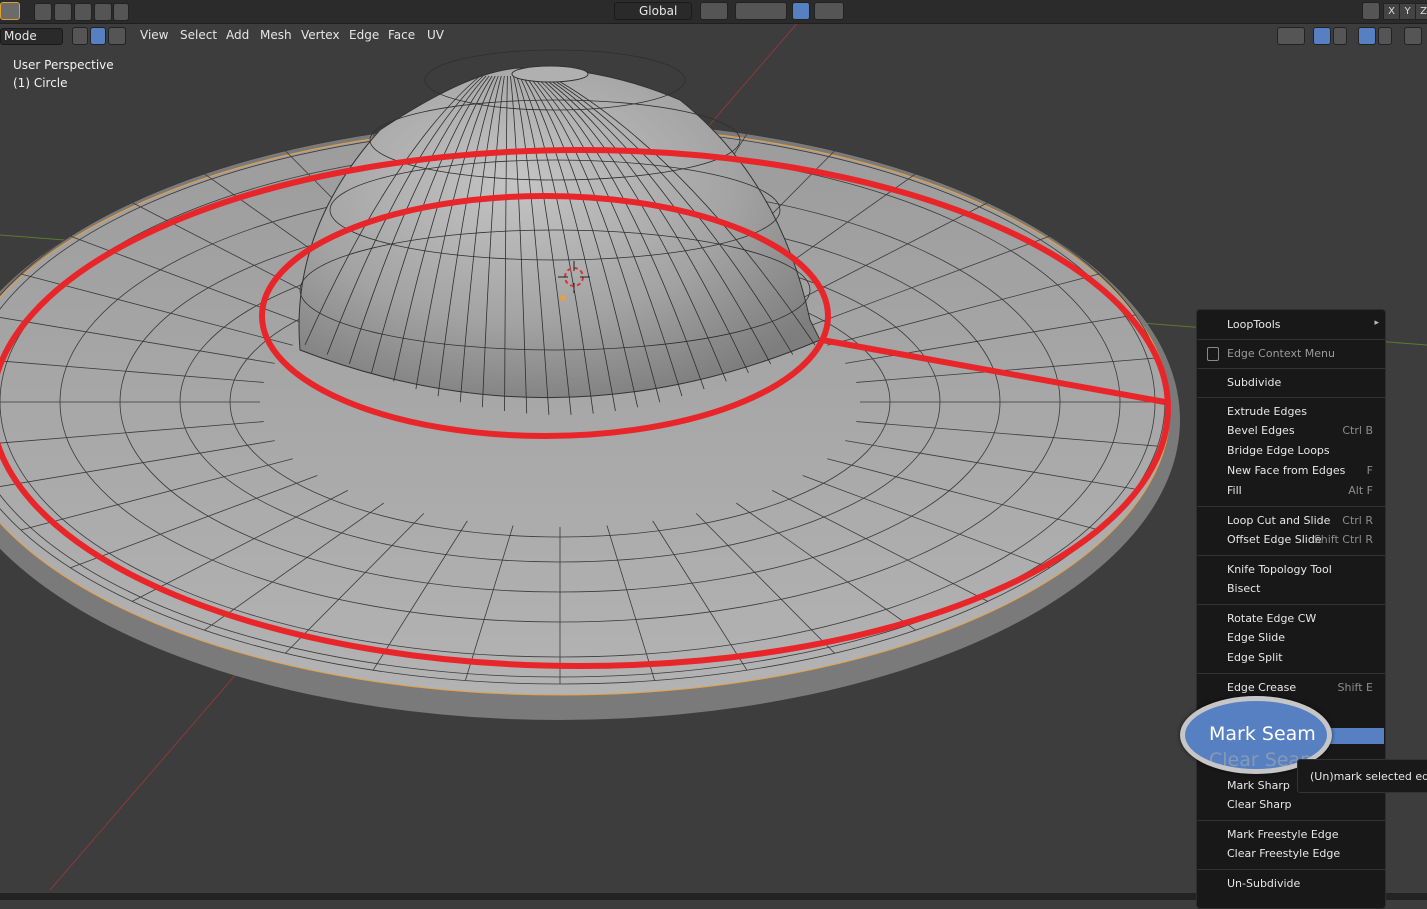 The image size is (1427, 909). What do you see at coordinates (1322, 36) in the screenshot?
I see `gizmo-icon` at bounding box center [1322, 36].